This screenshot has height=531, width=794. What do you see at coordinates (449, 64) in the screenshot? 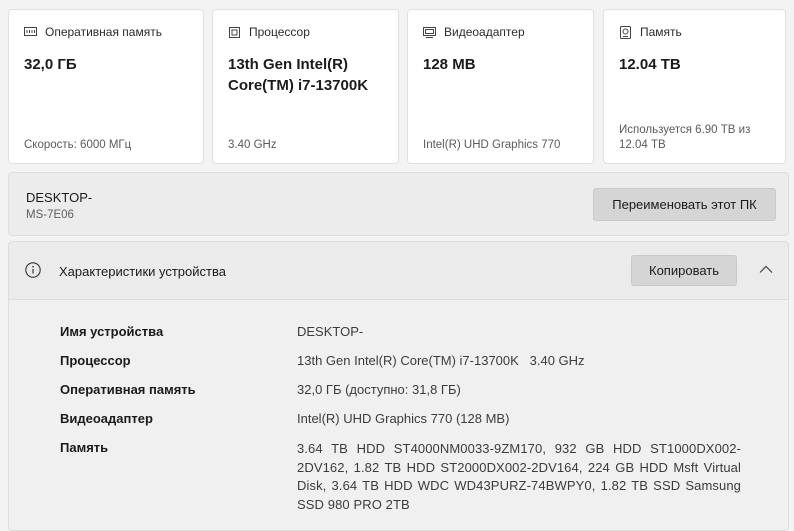
I see `card-value: 128 MB` at bounding box center [449, 64].